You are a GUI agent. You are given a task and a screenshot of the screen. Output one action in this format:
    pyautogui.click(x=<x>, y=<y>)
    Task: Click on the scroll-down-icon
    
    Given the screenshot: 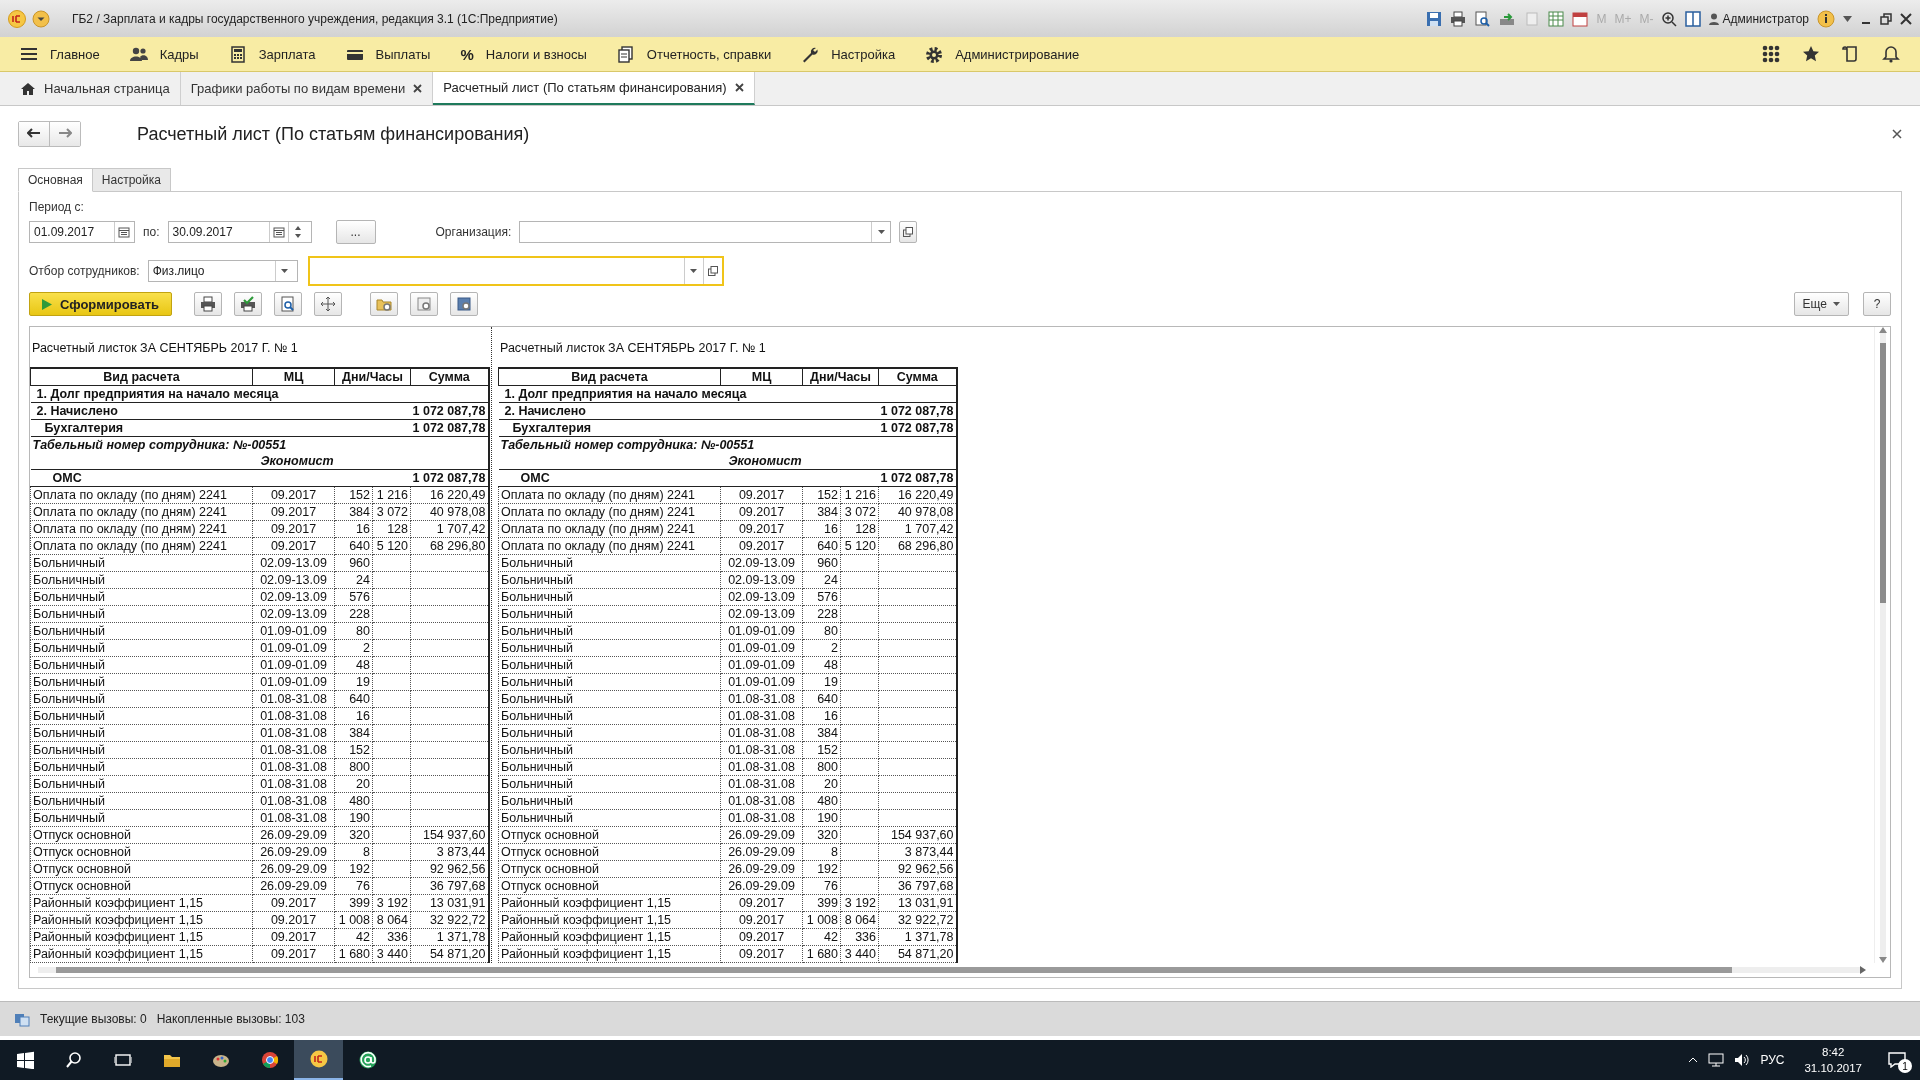 What is the action you would take?
    pyautogui.click(x=1882, y=960)
    